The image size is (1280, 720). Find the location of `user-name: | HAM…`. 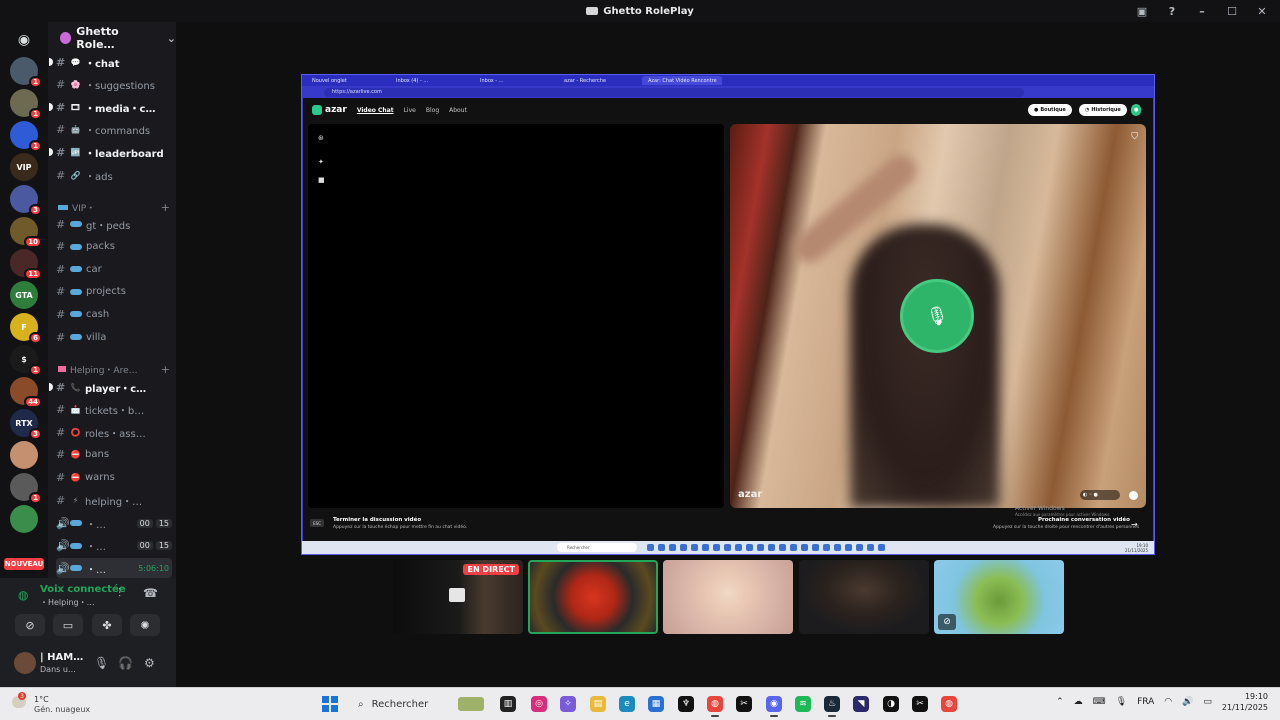

user-name: | HAM… is located at coordinates (61, 657).